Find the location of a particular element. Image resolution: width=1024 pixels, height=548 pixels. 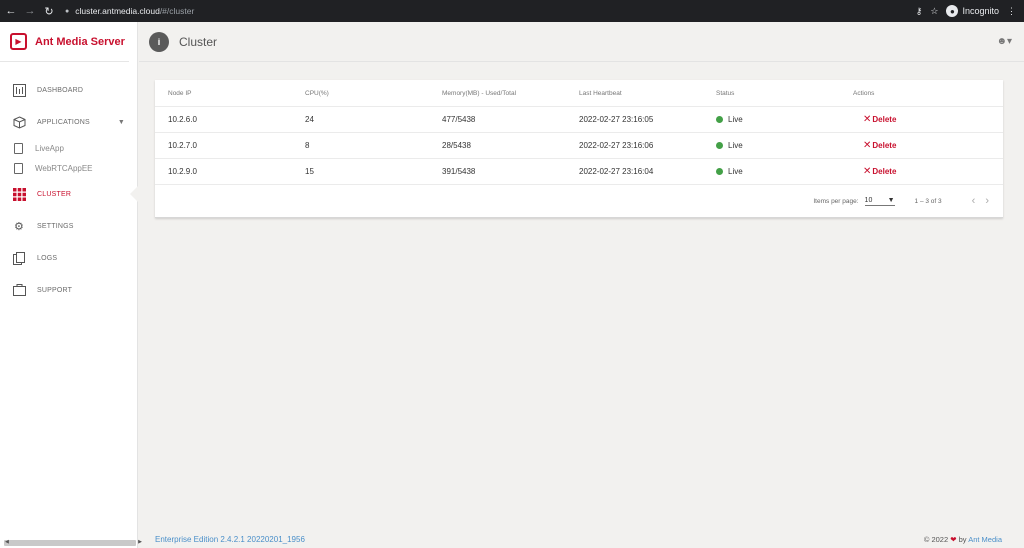

memory-value: 391/5438 is located at coordinates (459, 171).